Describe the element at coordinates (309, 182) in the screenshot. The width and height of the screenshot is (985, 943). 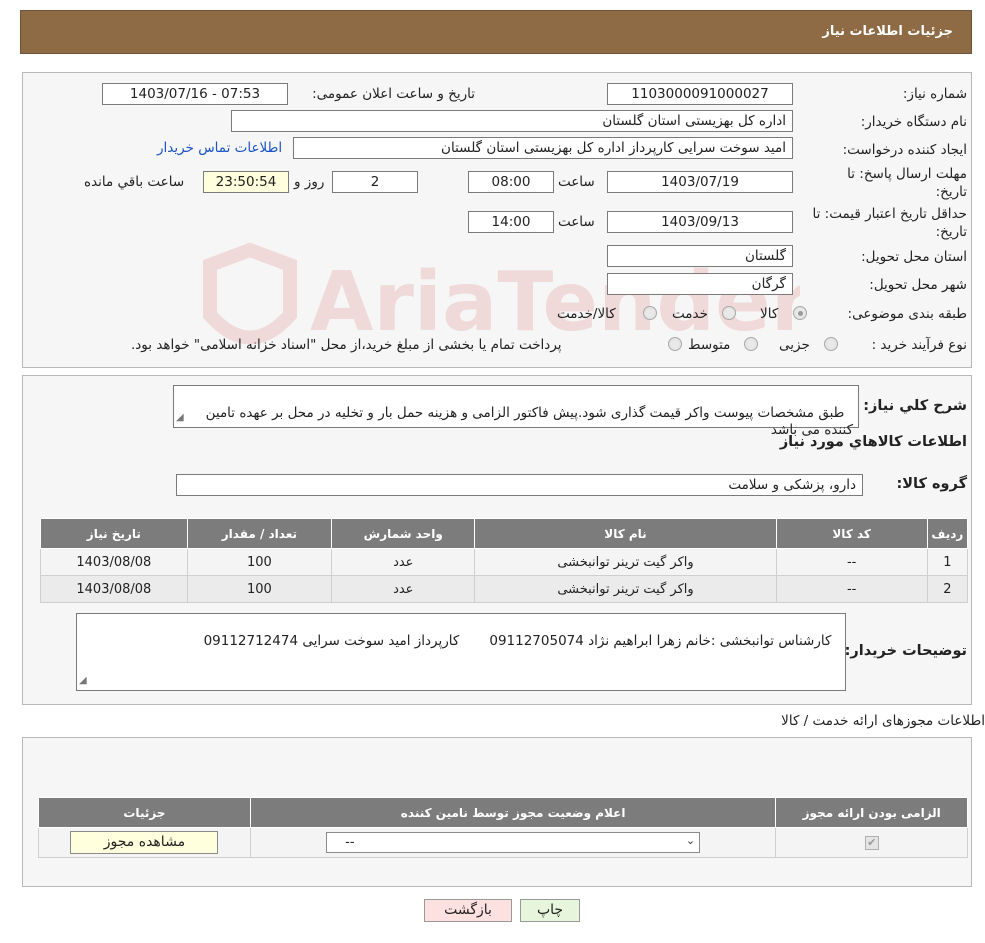
I see `days-label: روز و` at that location.